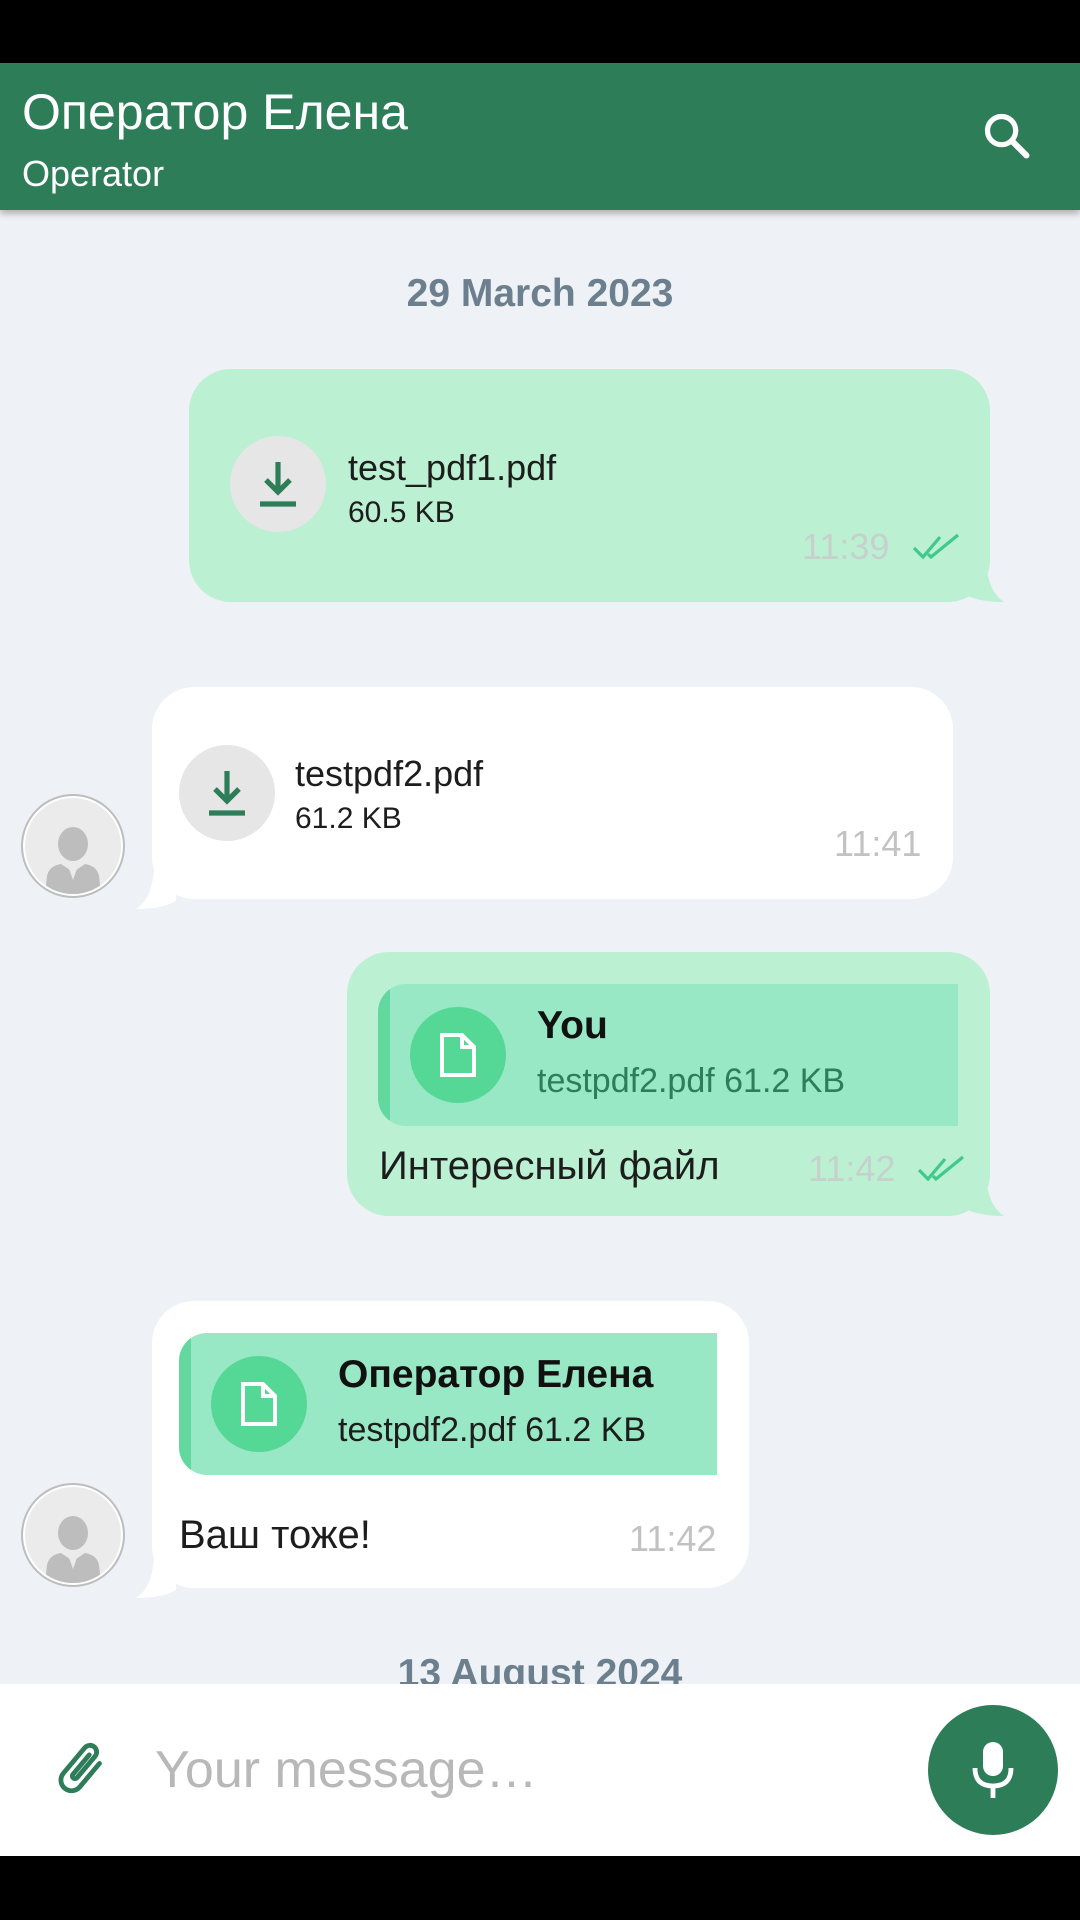 The width and height of the screenshot is (1080, 1920). Describe the element at coordinates (452, 467) in the screenshot. I see `file-name: test_pdf1.pdf` at that location.